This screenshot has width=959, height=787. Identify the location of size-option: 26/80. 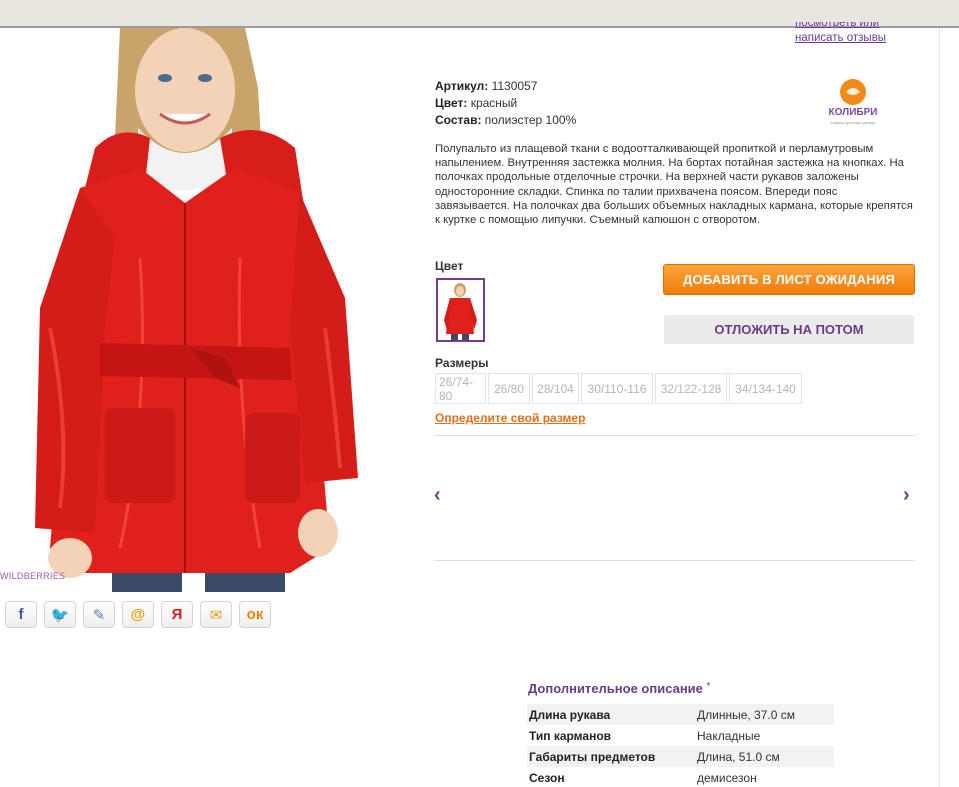
(509, 388).